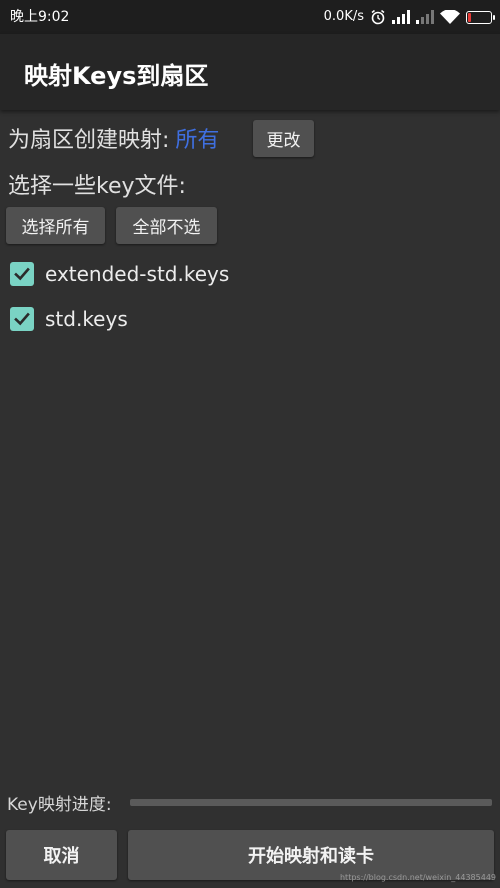 Image resolution: width=500 pixels, height=888 pixels. I want to click on status-bar: 晚上9:02 0.0K/s, so click(250, 17).